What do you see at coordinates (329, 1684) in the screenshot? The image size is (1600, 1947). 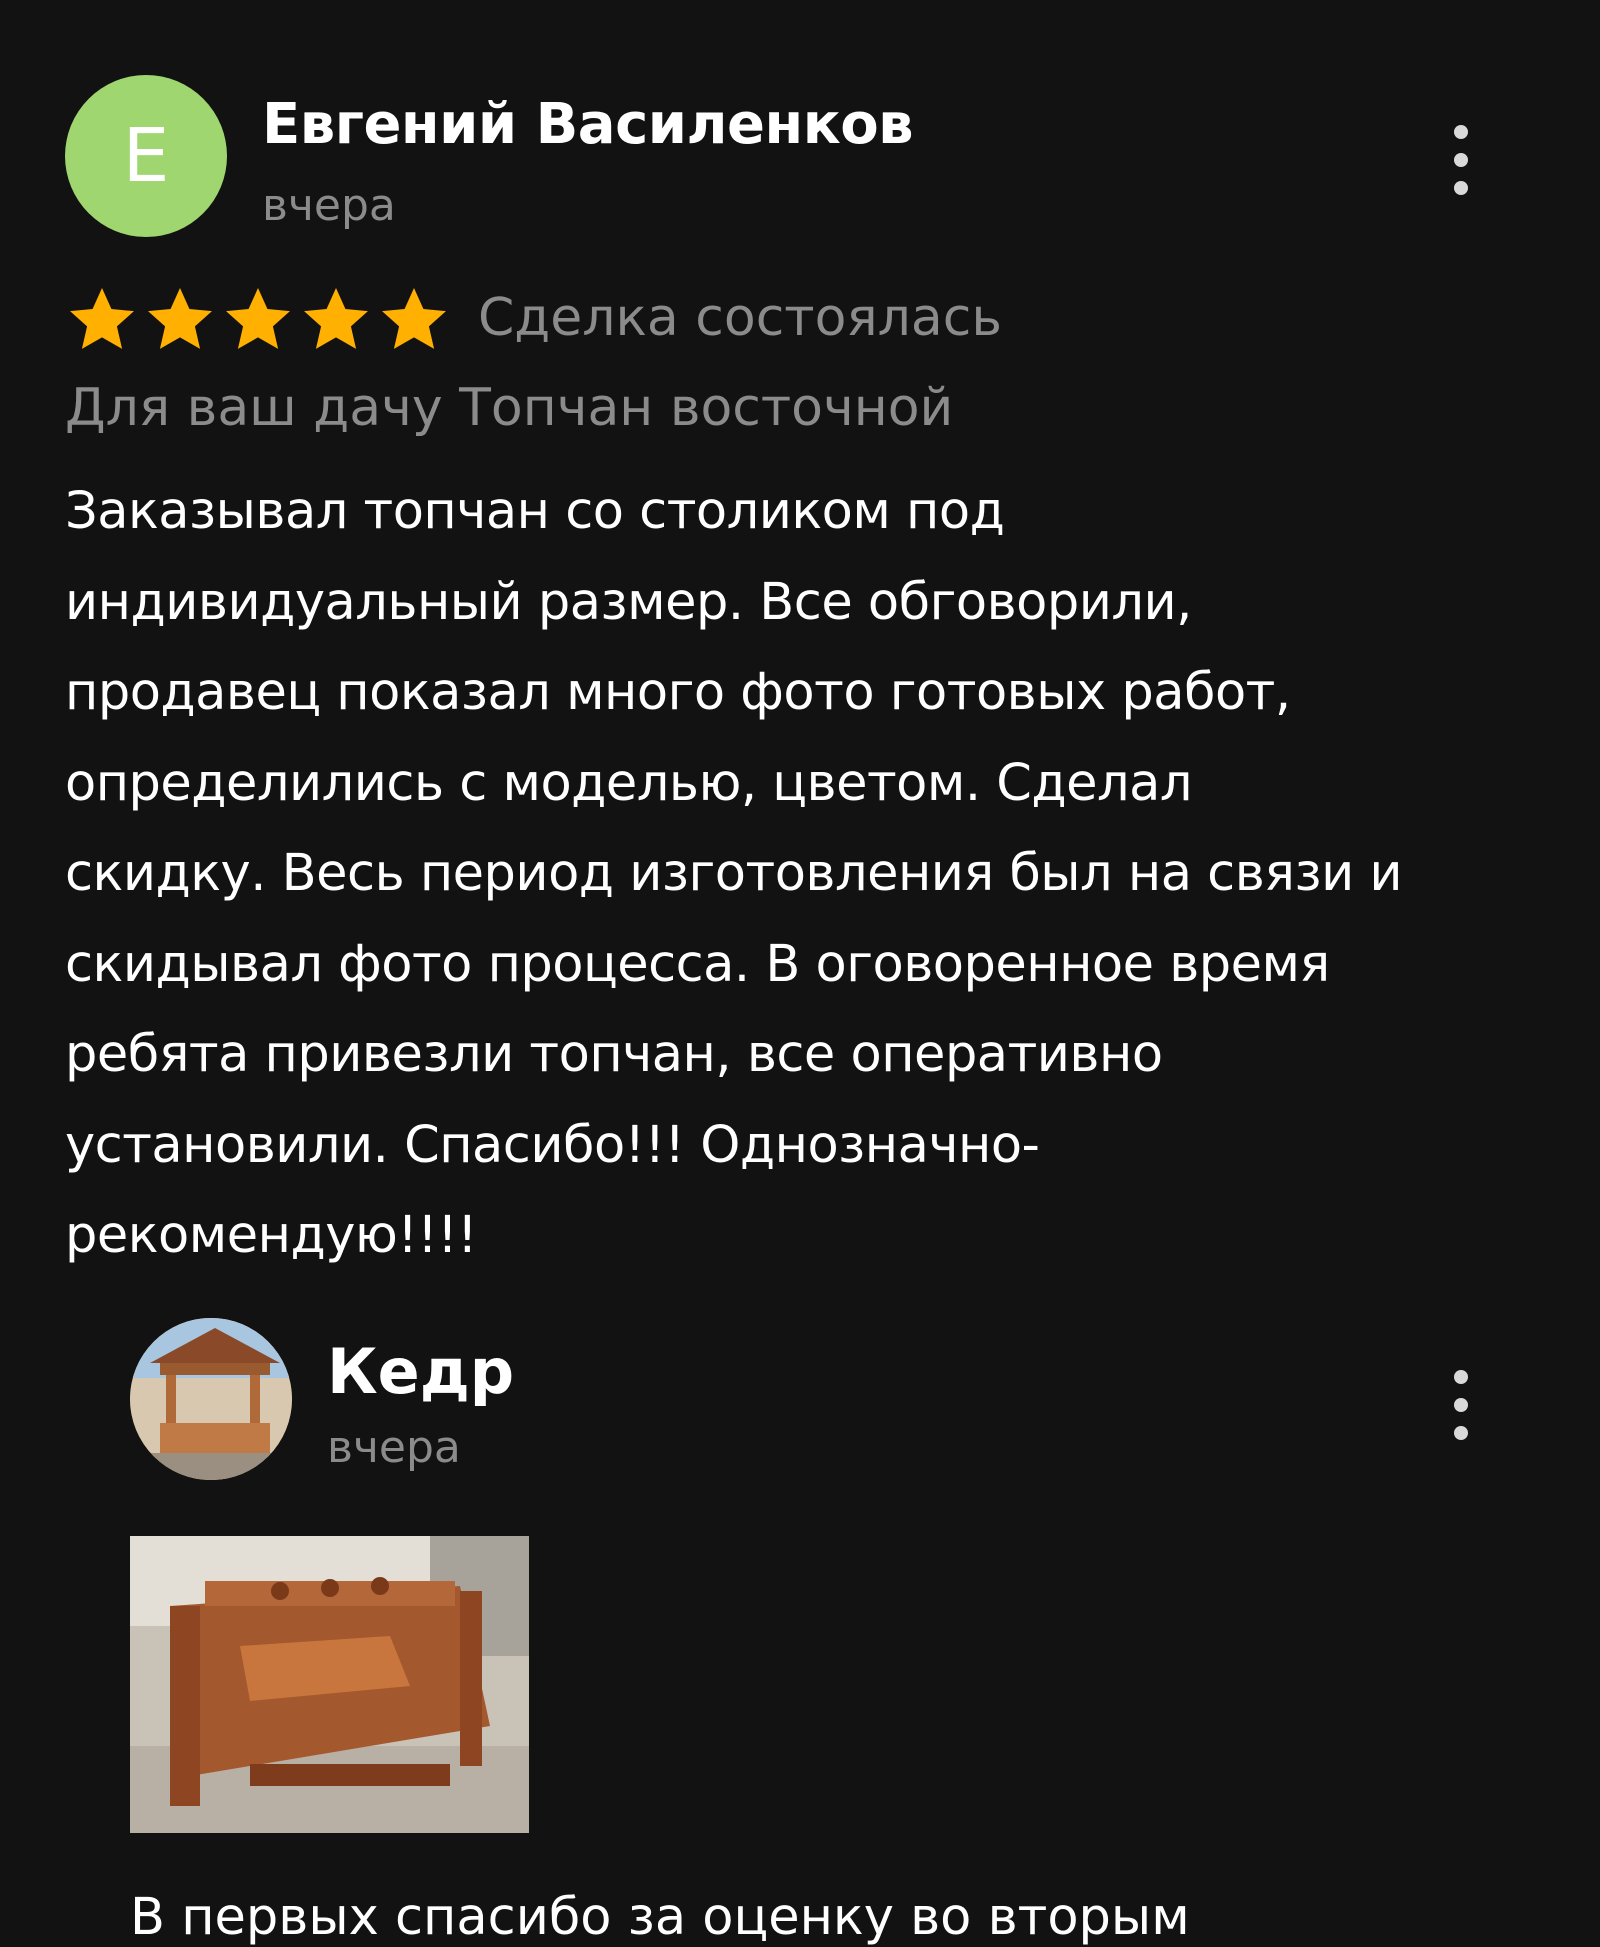 I see `reply-photo` at bounding box center [329, 1684].